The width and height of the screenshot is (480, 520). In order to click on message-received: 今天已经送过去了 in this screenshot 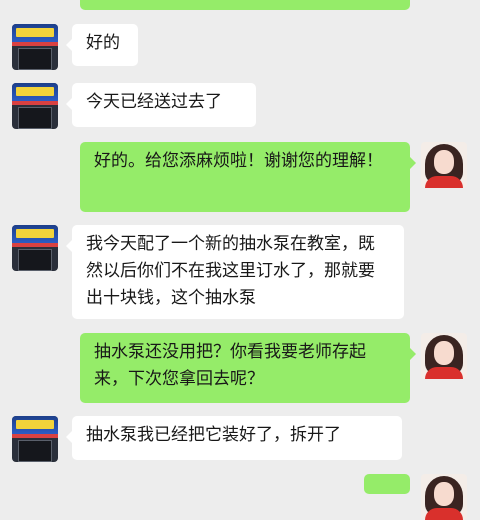, I will do `click(161, 105)`.